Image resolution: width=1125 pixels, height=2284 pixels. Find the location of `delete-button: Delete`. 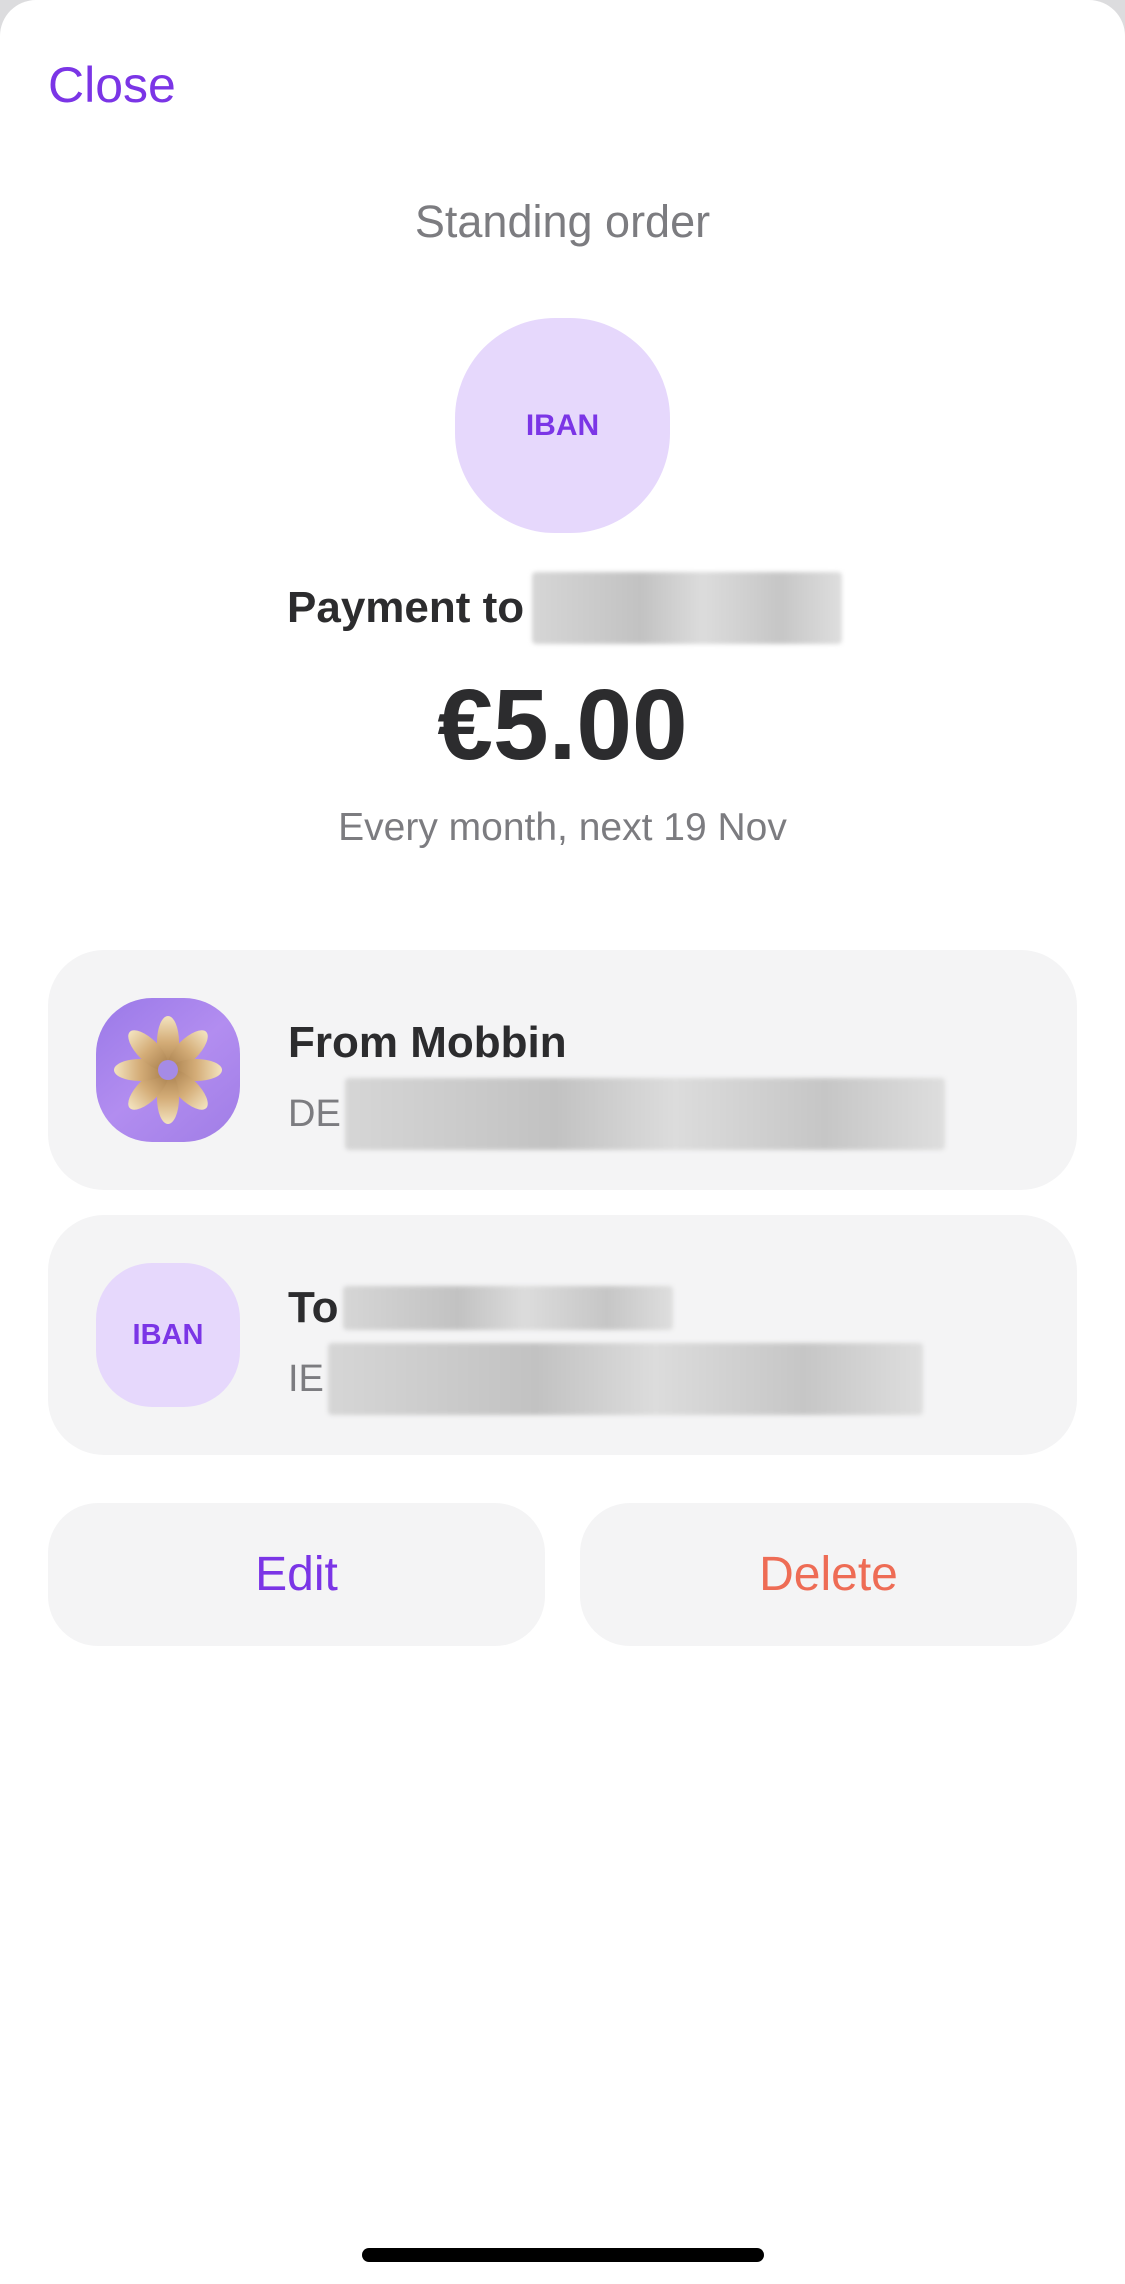

delete-button: Delete is located at coordinates (828, 1574).